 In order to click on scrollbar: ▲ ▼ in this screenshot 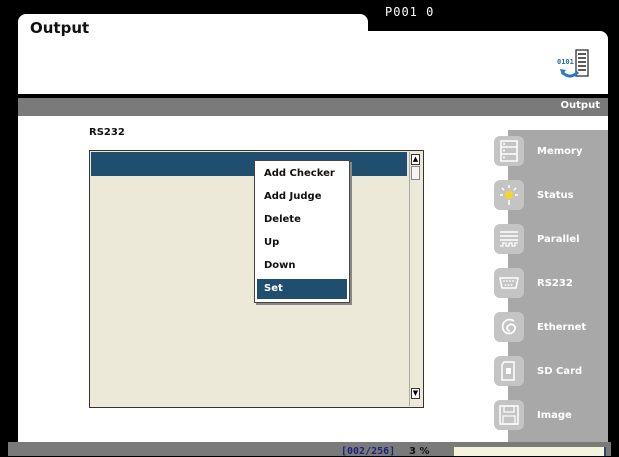, I will do `click(415, 279)`.